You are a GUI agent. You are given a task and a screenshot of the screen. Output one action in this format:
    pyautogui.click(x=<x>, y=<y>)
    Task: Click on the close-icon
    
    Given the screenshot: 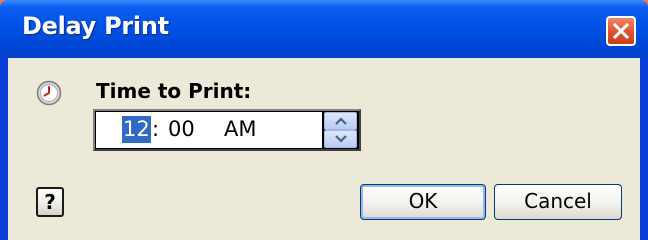 What is the action you would take?
    pyautogui.click(x=621, y=31)
    